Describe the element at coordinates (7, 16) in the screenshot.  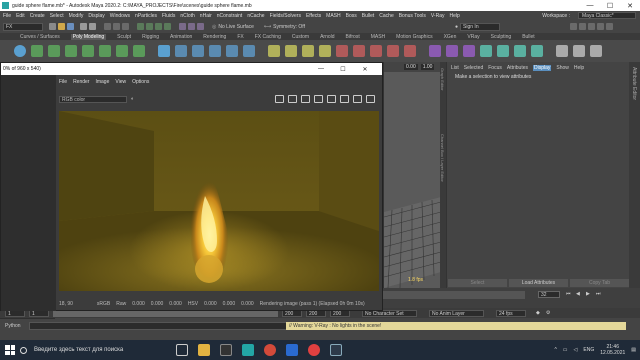
I see `menu-file: File` at that location.